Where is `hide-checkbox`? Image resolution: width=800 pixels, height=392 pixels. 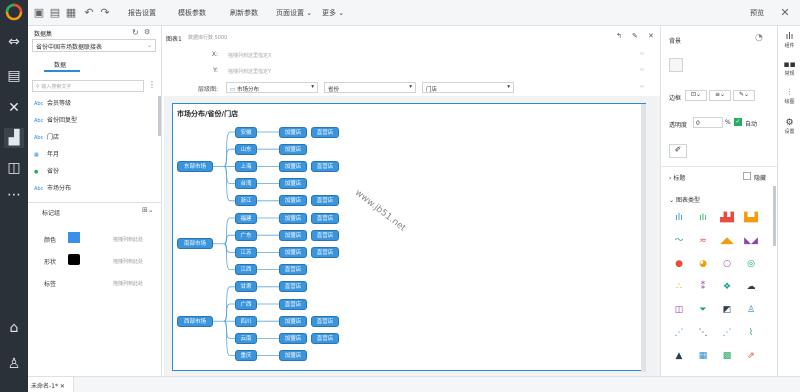
hide-checkbox is located at coordinates (747, 176).